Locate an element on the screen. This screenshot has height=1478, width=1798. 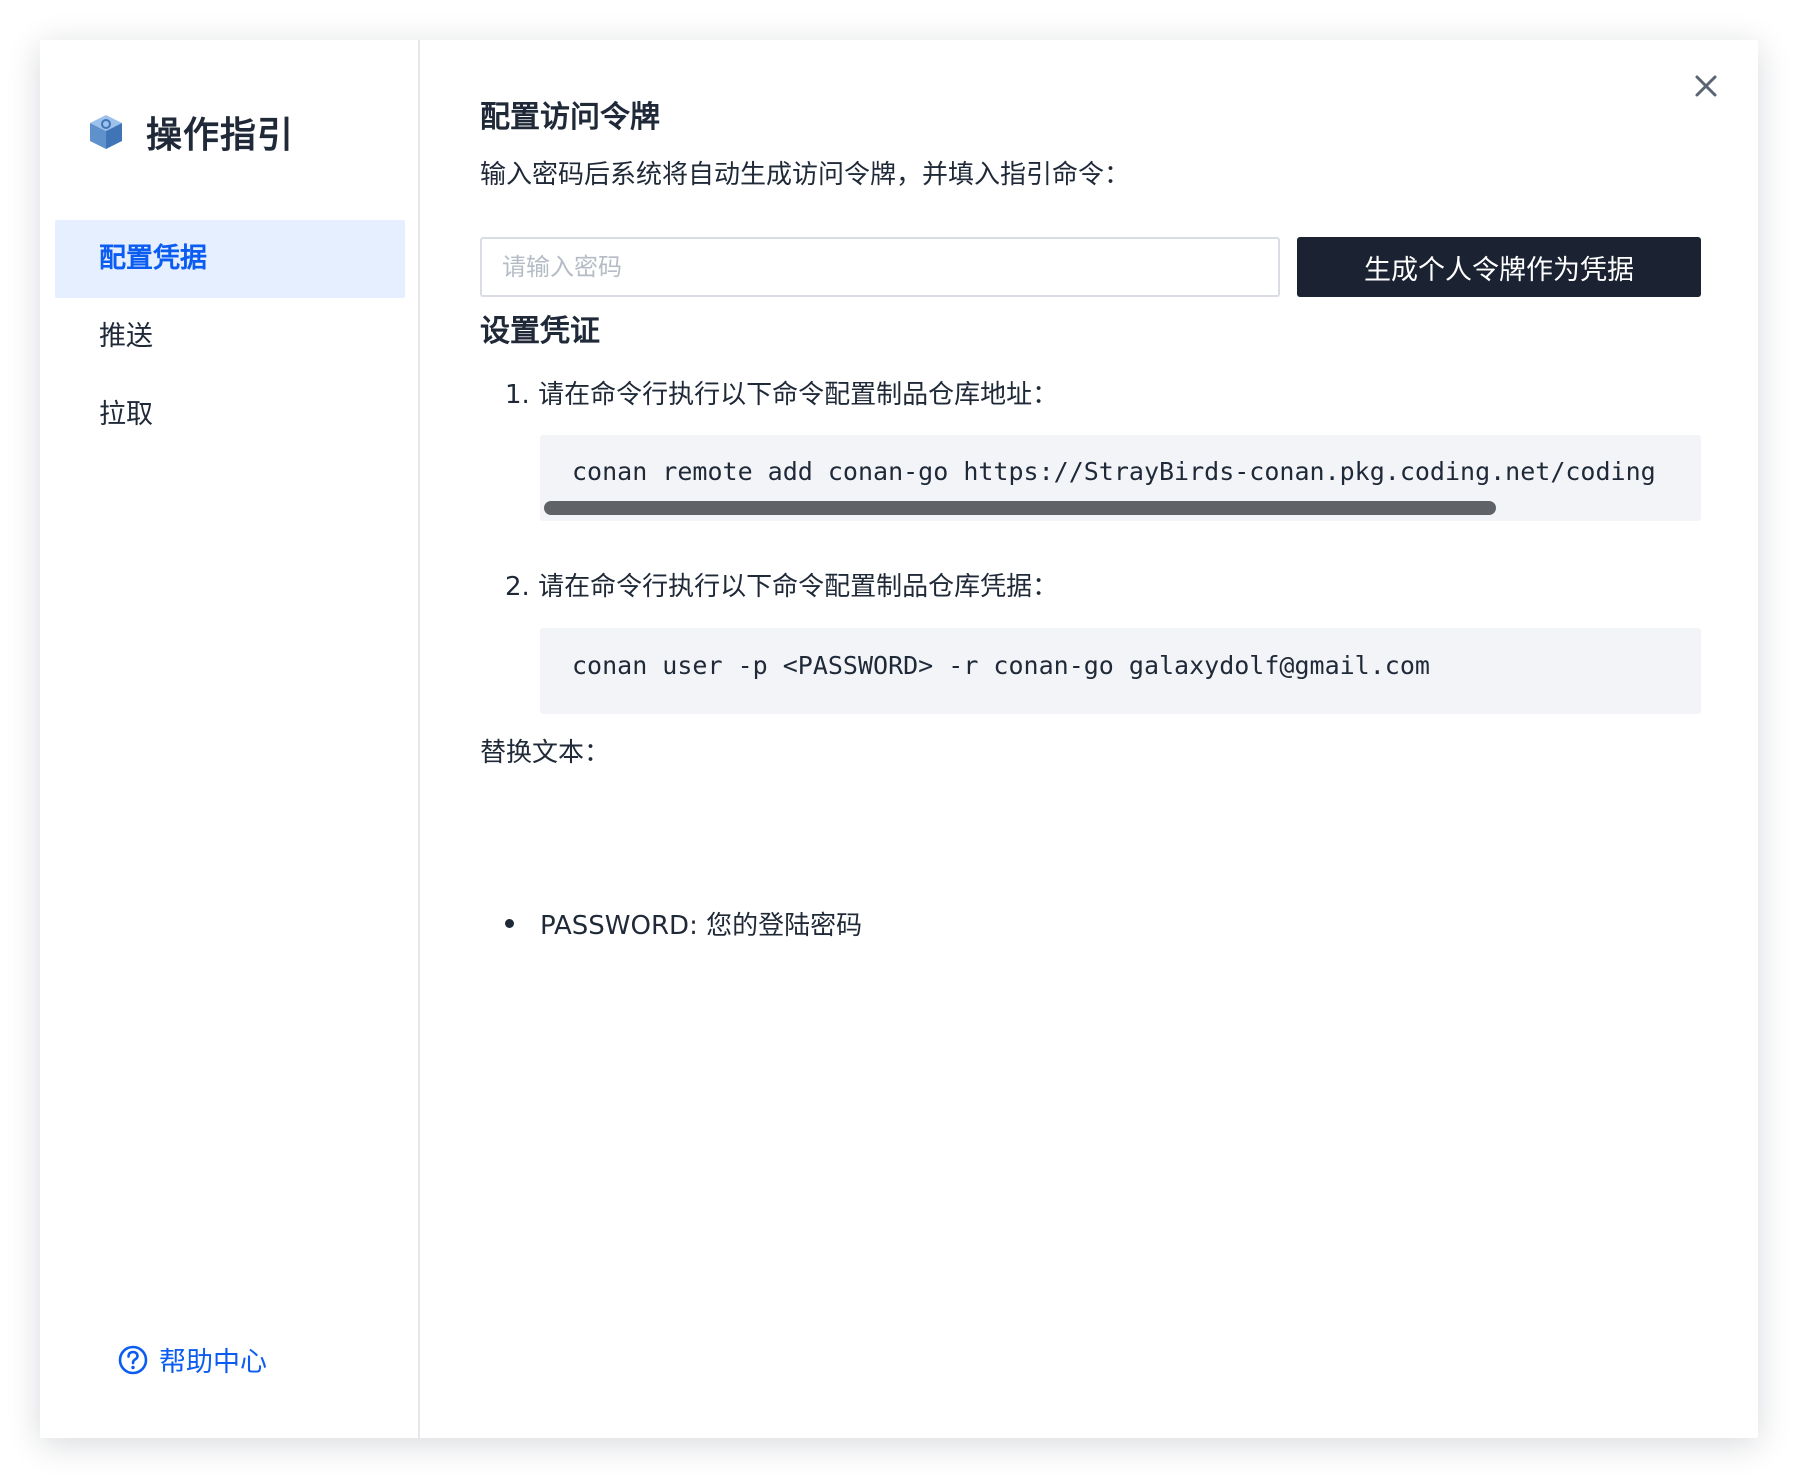
replacement-list-item: PASSWORD: 您的登陆密码 is located at coordinates (683, 923).